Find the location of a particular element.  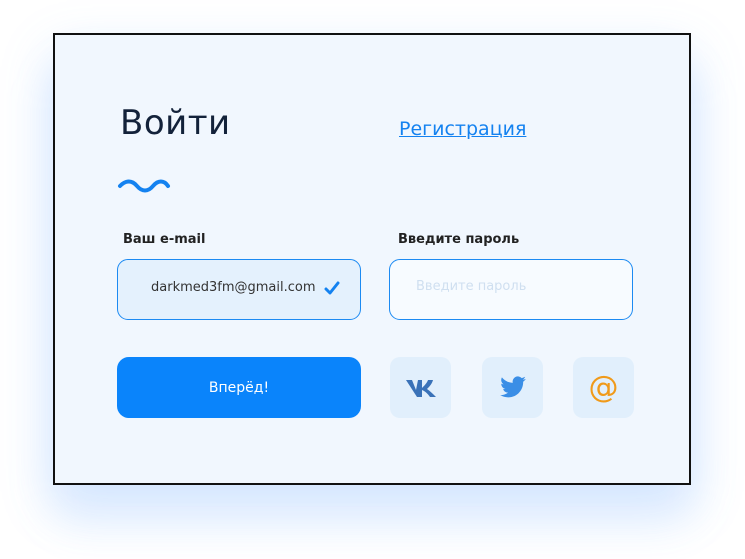

twitter-login-button is located at coordinates (512, 387).